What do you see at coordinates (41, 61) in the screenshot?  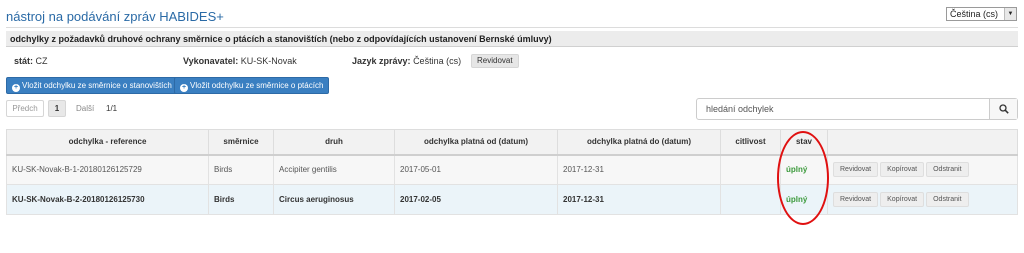 I see `meta-country-value: CZ` at bounding box center [41, 61].